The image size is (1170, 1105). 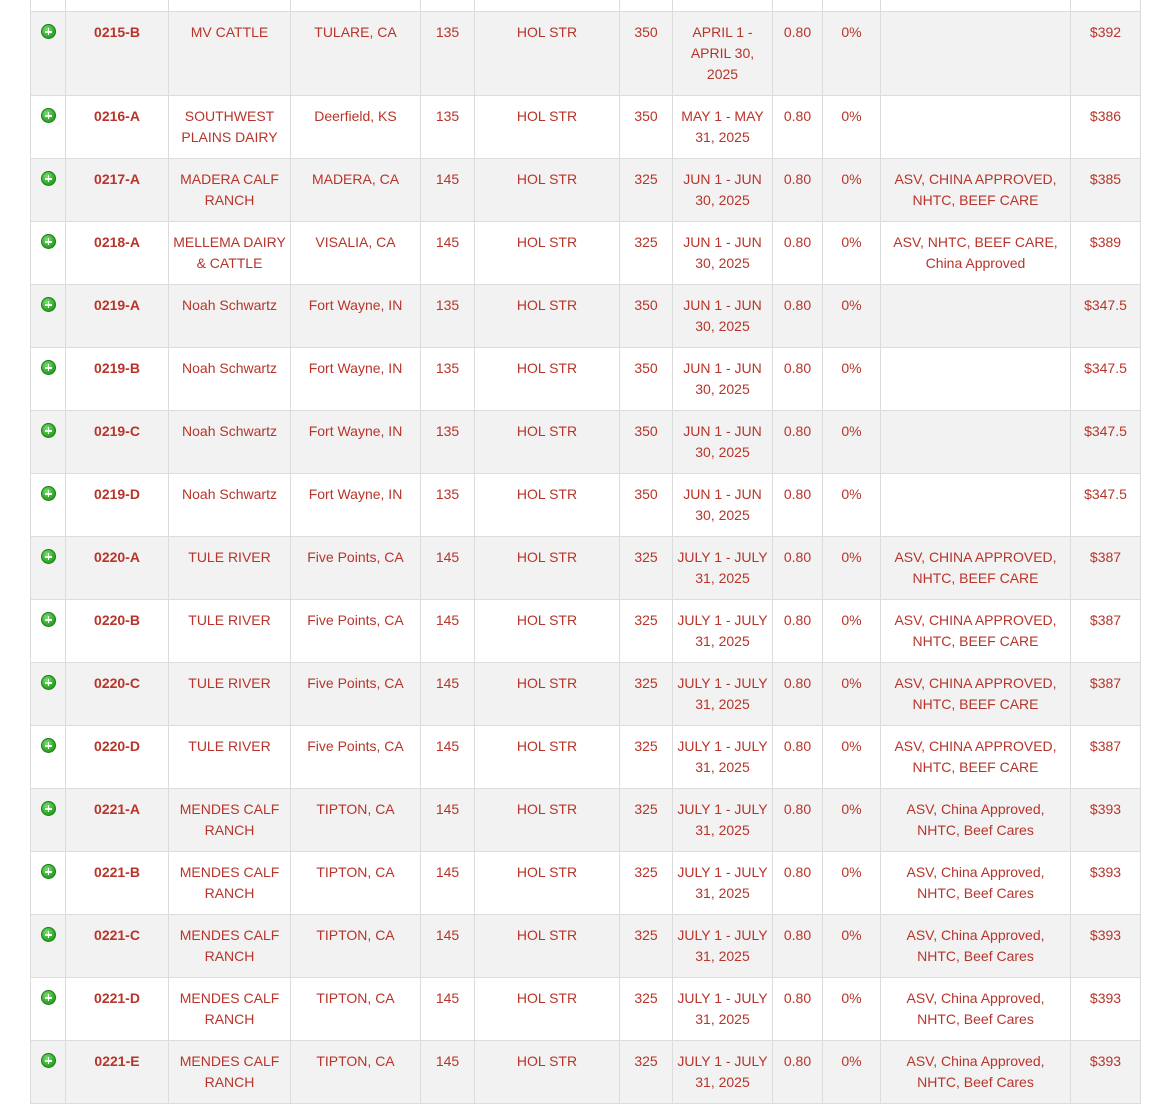 I want to click on lot-number: 0215-B, so click(x=117, y=53).